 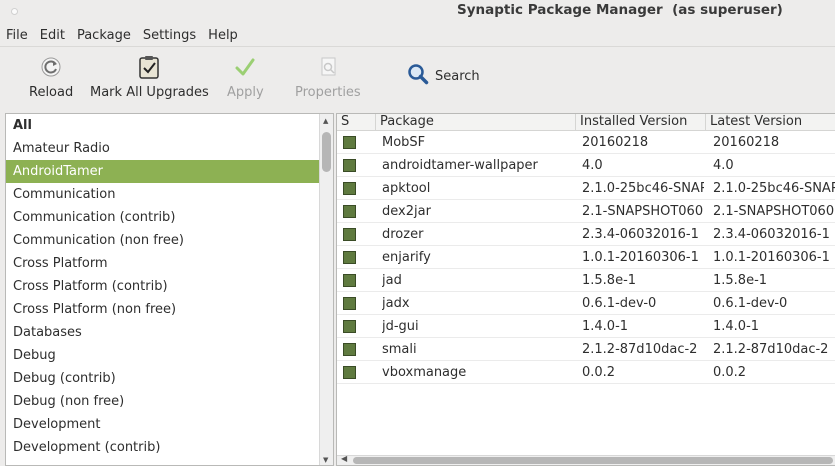 I want to click on apply-button: Apply, so click(x=245, y=77).